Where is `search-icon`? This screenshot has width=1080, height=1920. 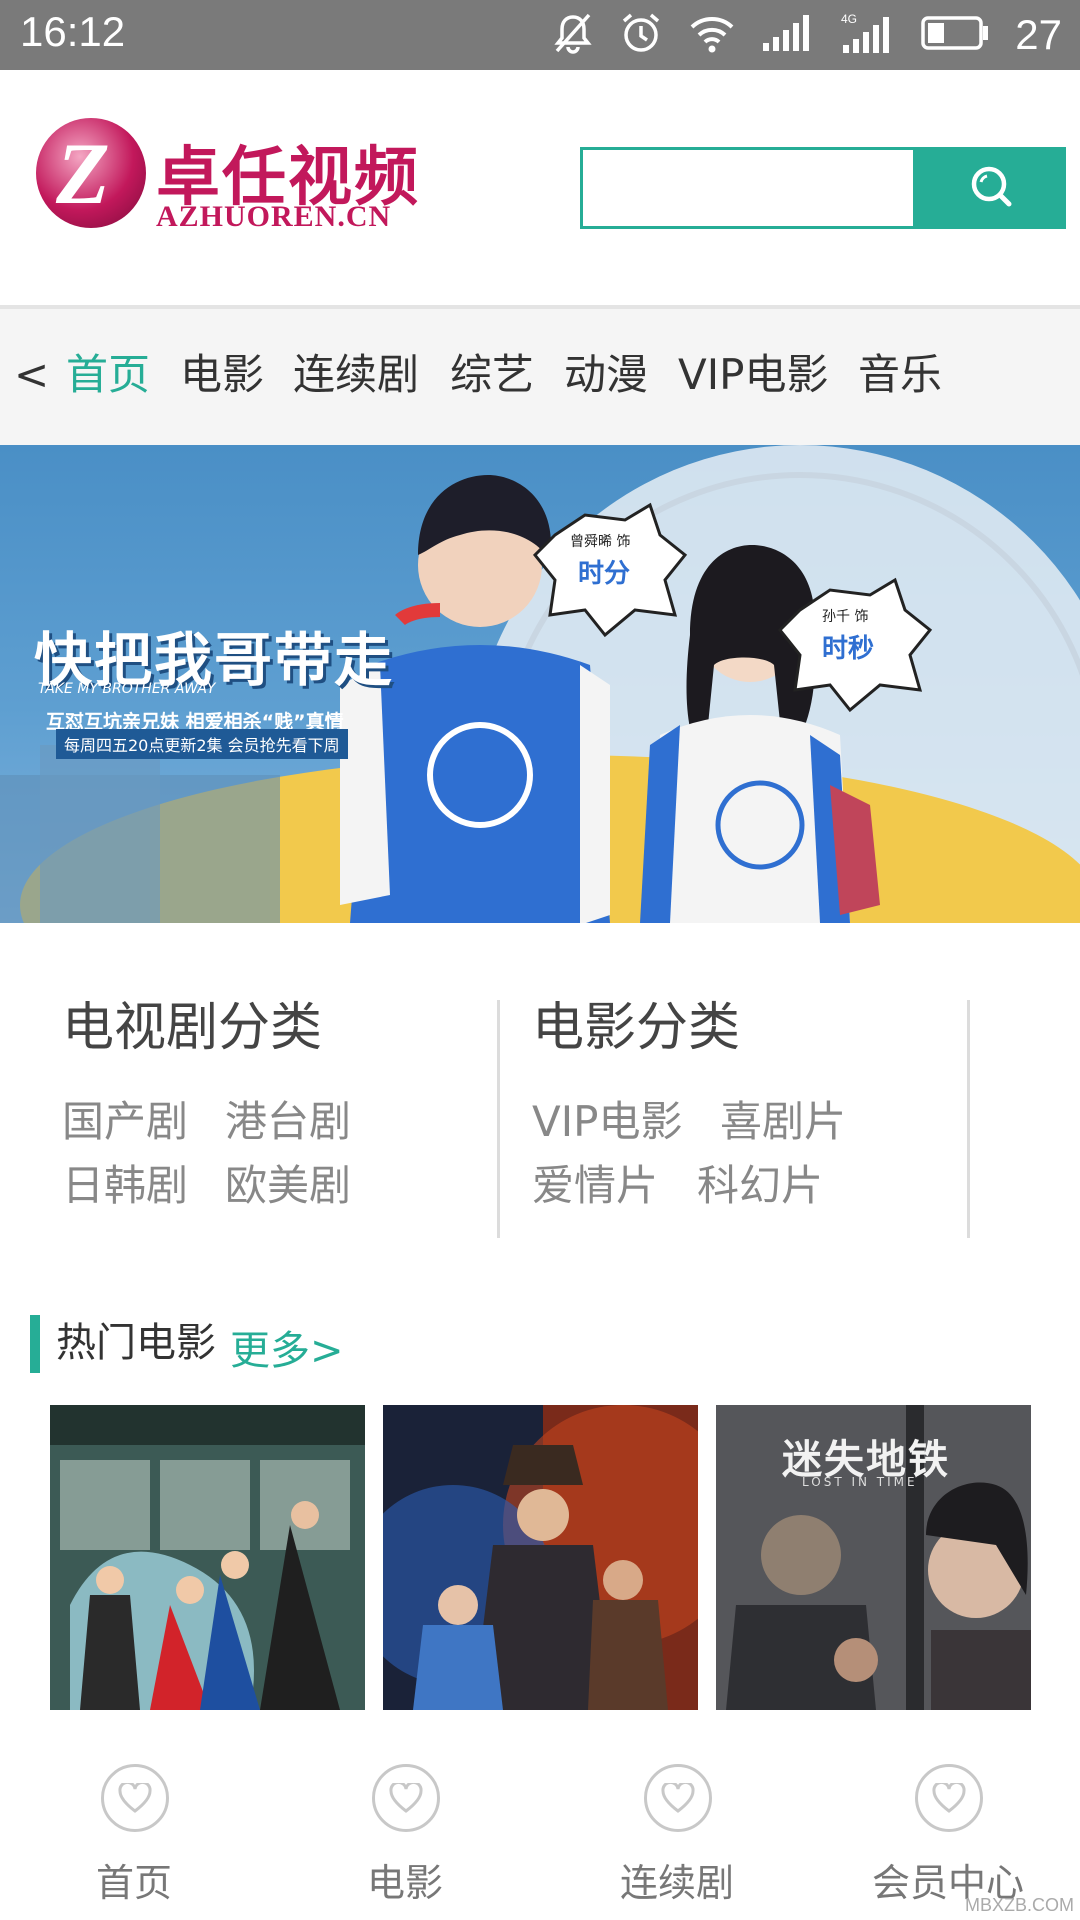 search-icon is located at coordinates (991, 188).